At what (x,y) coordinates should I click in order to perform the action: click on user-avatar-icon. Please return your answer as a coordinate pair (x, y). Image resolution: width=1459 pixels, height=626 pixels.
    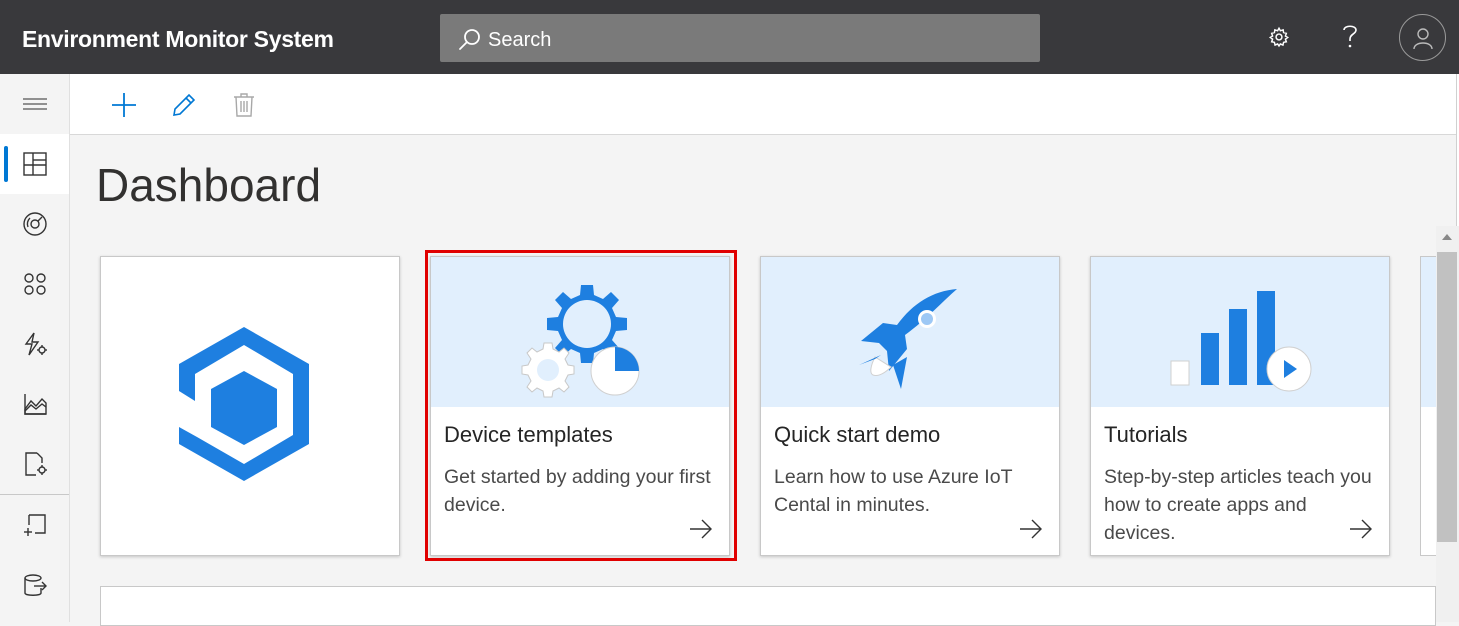
    Looking at the image, I should click on (1422, 37).